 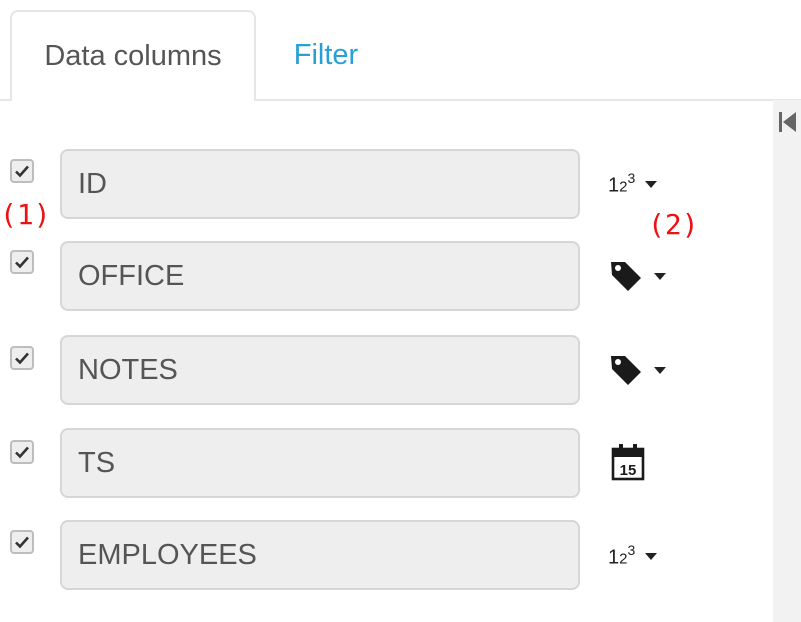 What do you see at coordinates (787, 361) in the screenshot?
I see `side-panel` at bounding box center [787, 361].